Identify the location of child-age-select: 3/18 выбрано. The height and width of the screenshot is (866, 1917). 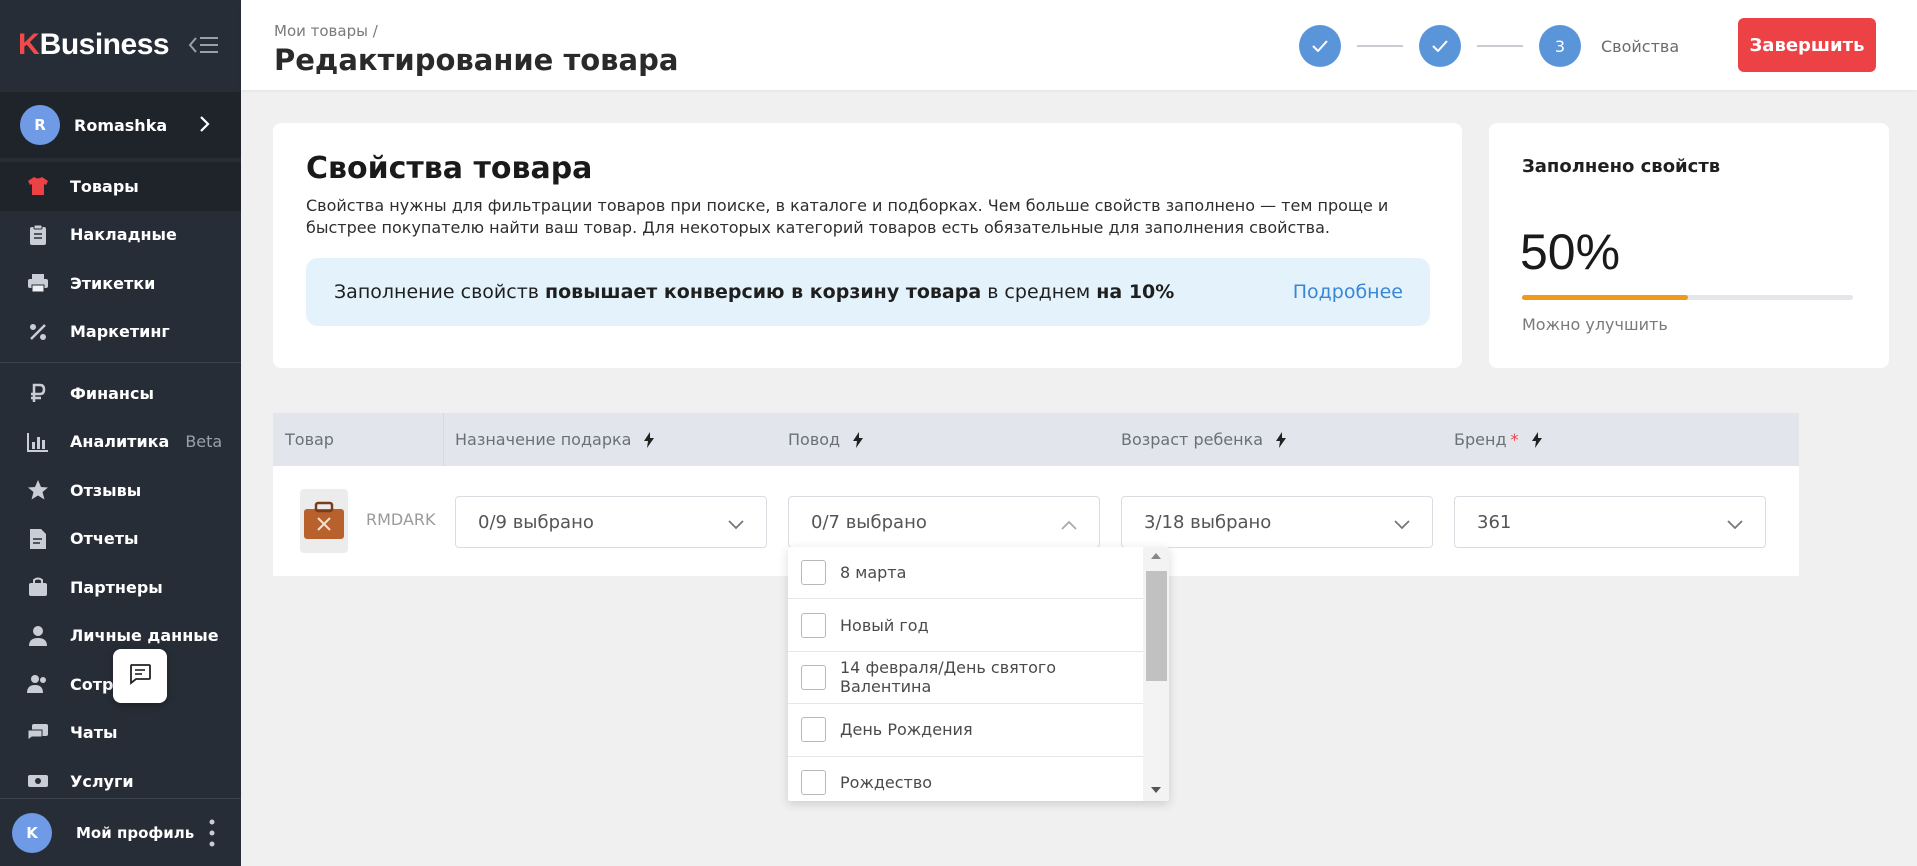
(1277, 522).